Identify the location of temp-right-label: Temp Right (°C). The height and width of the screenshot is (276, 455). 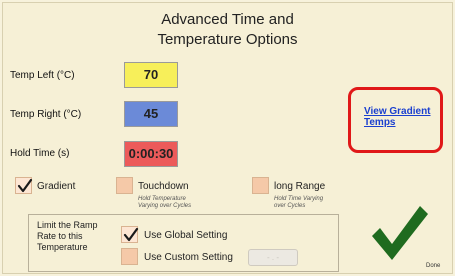
(46, 114).